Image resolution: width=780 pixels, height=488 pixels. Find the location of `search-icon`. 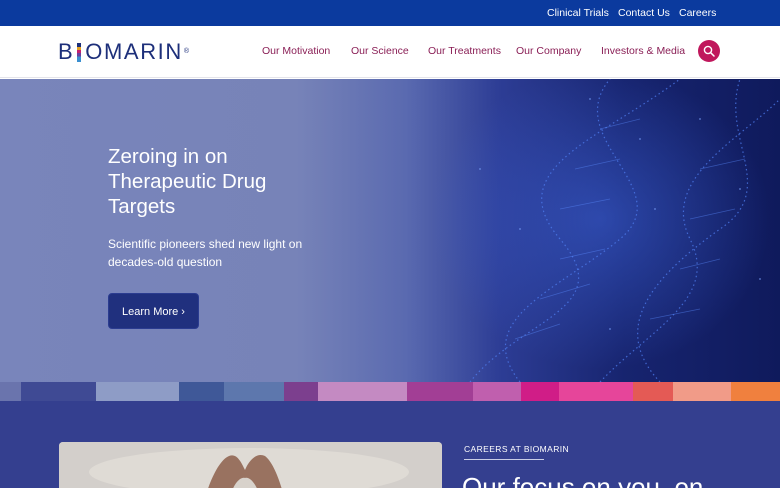

search-icon is located at coordinates (709, 51).